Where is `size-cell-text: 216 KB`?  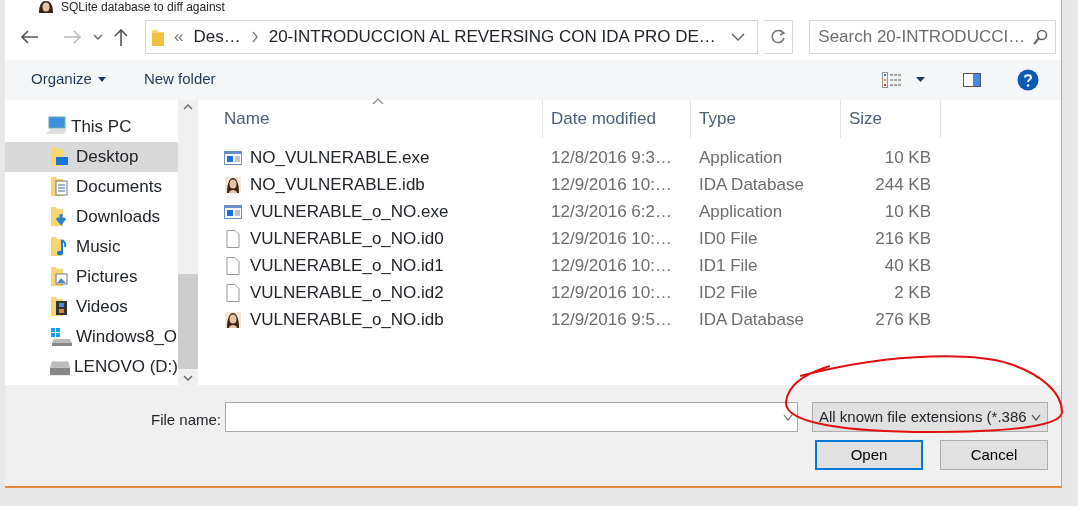 size-cell-text: 216 KB is located at coordinates (903, 239).